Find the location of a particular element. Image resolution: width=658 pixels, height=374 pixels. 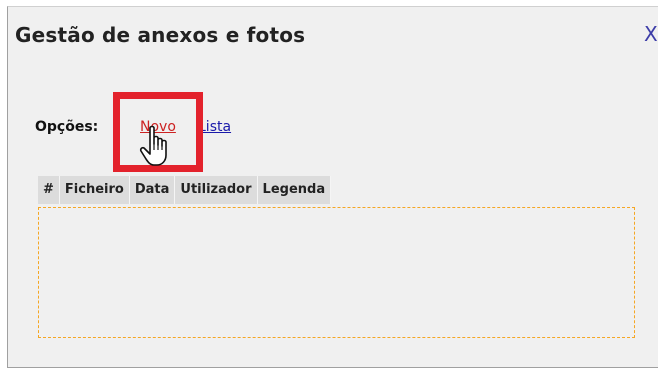

dialog-title: Gestão de anexos e fotos is located at coordinates (160, 35).